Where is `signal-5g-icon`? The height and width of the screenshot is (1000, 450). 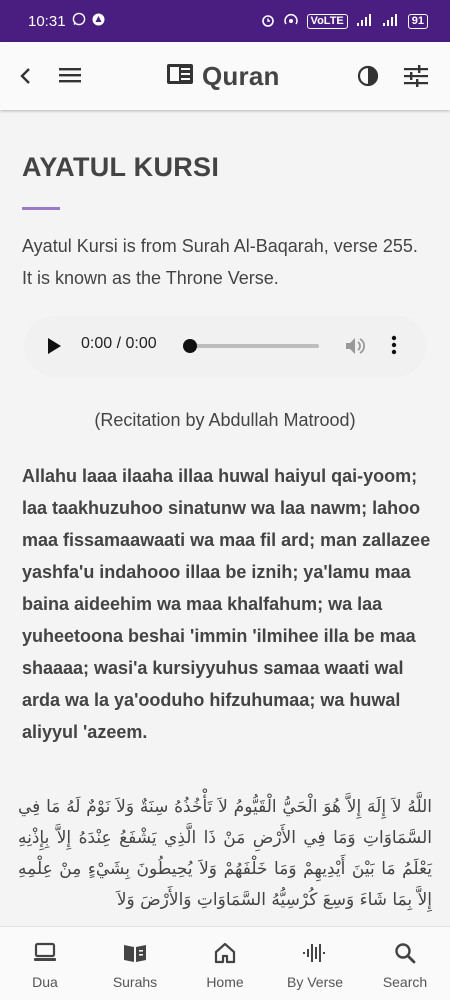 signal-5g-icon is located at coordinates (391, 21).